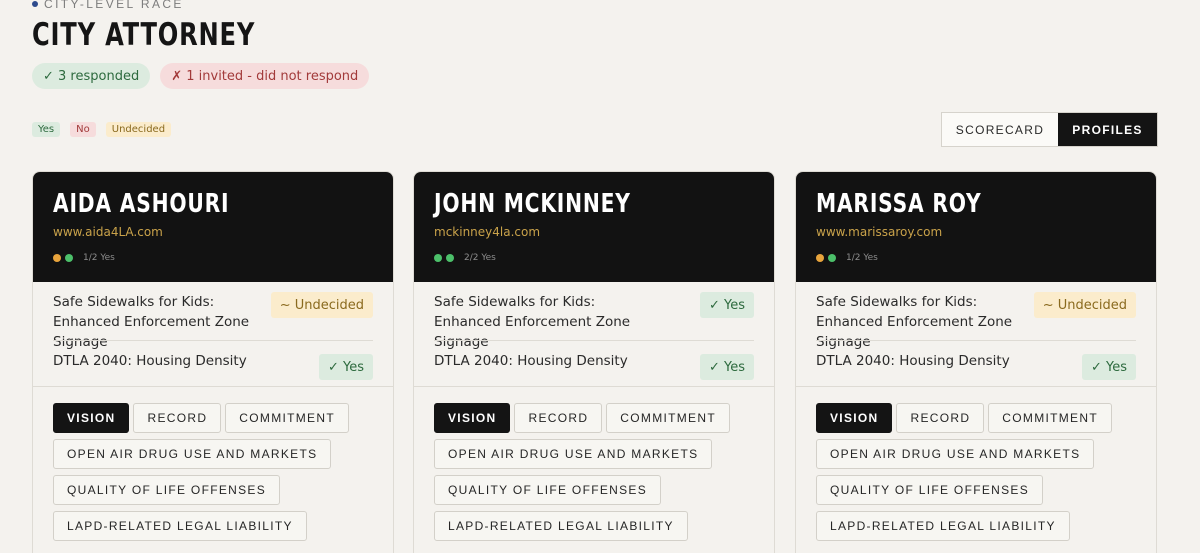  I want to click on candidate-website-link: www.aida4LA.com, so click(108, 232).